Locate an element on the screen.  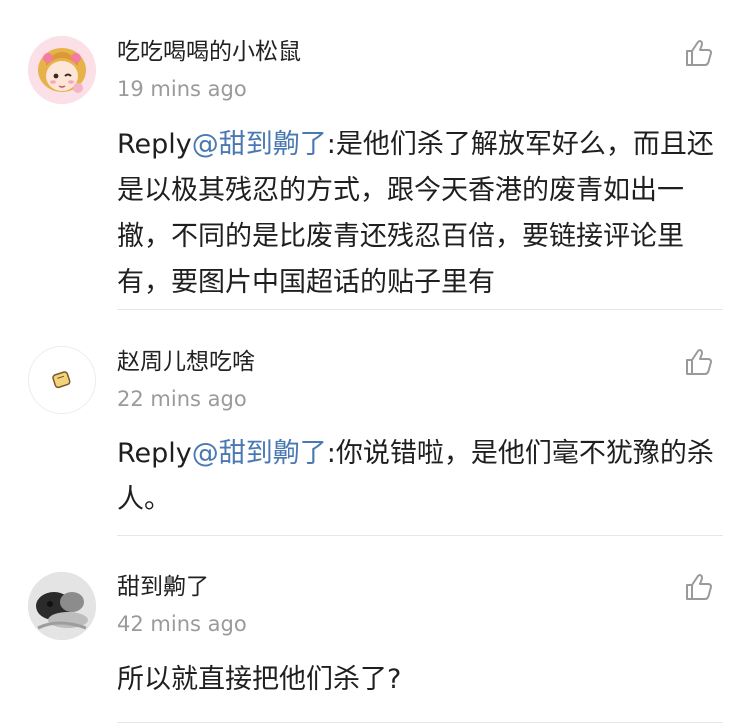
comment-text: Reply@甜到齁了:你说错啦，是他们毫不犹豫的杀人。 is located at coordinates (420, 477).